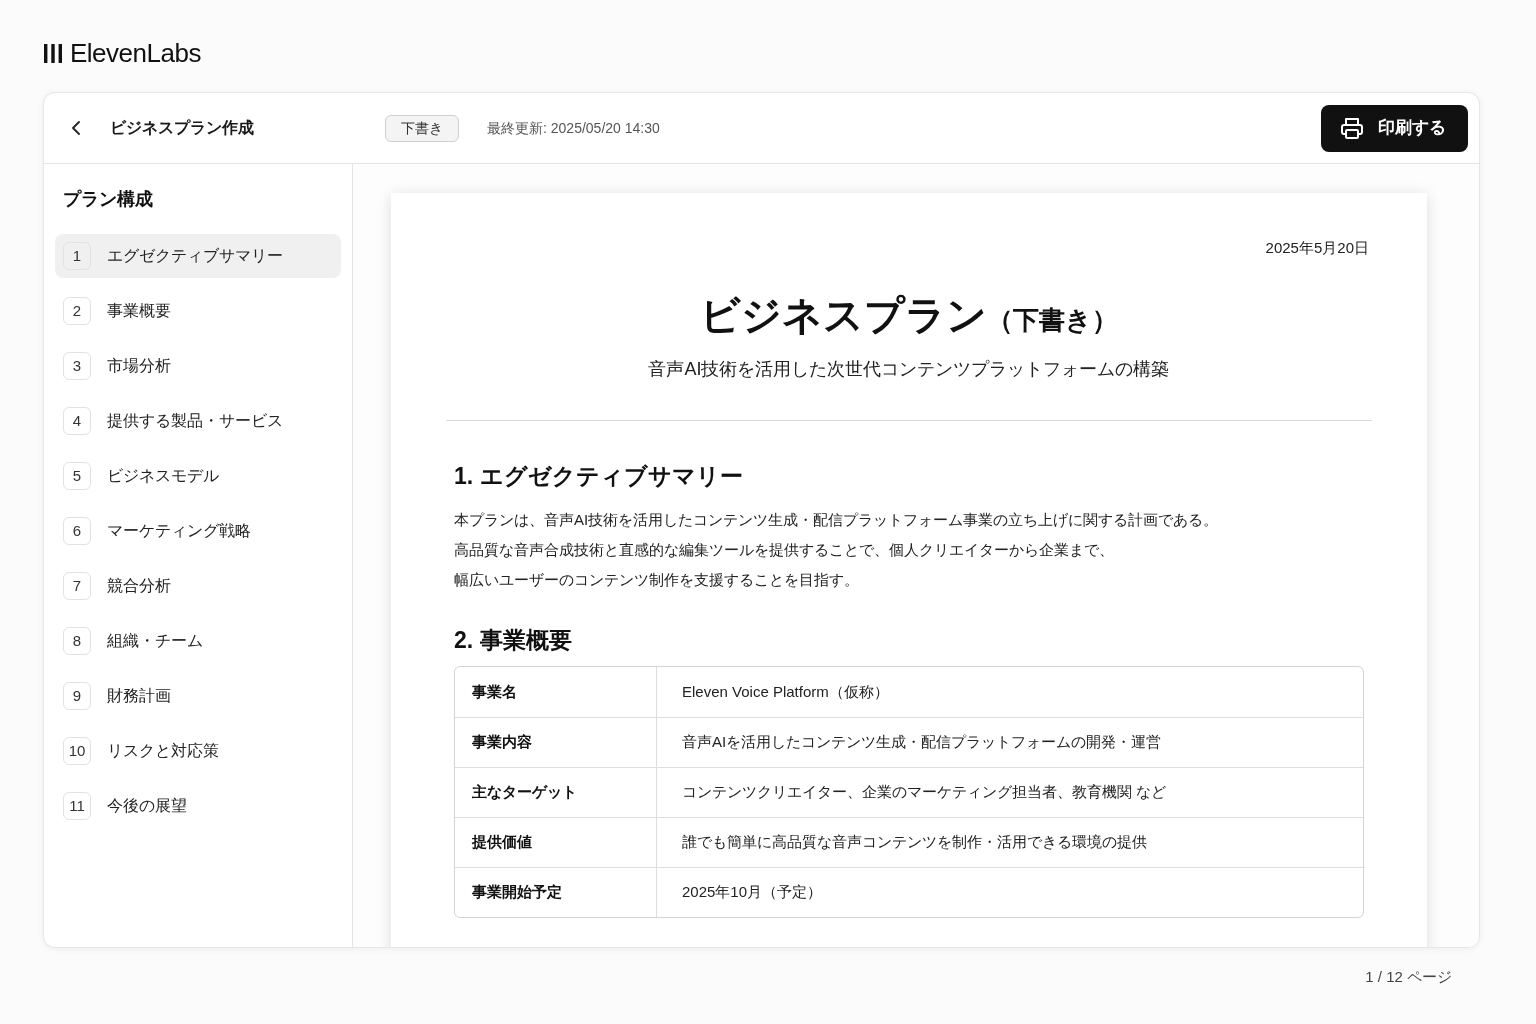 The width and height of the screenshot is (1536, 1024). What do you see at coordinates (77, 476) in the screenshot?
I see `step-number: 5` at bounding box center [77, 476].